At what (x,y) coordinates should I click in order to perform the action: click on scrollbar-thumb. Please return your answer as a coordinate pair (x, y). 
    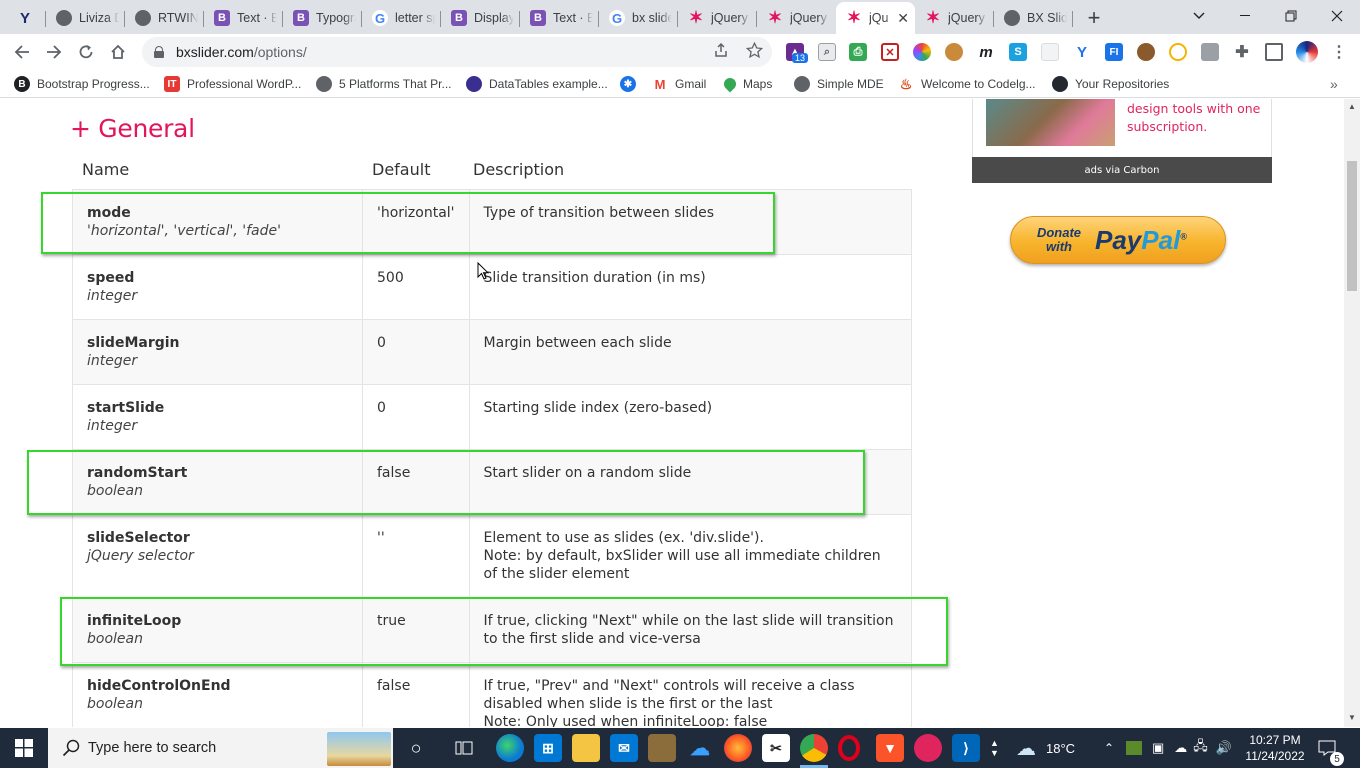
    Looking at the image, I should click on (1352, 226).